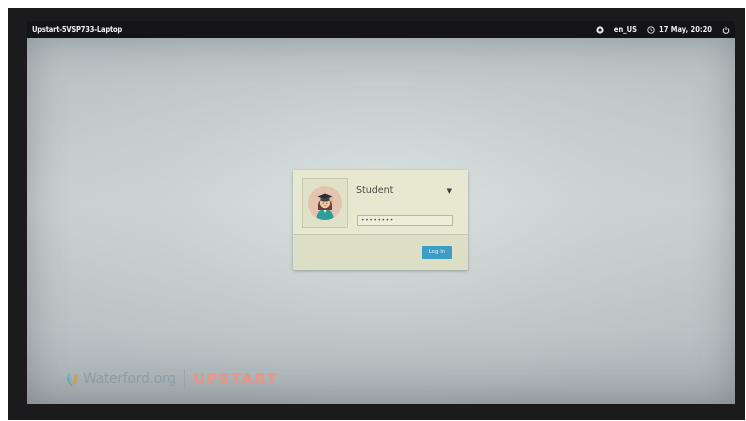 The height and width of the screenshot is (421, 746). I want to click on language-label: en_US, so click(625, 29).